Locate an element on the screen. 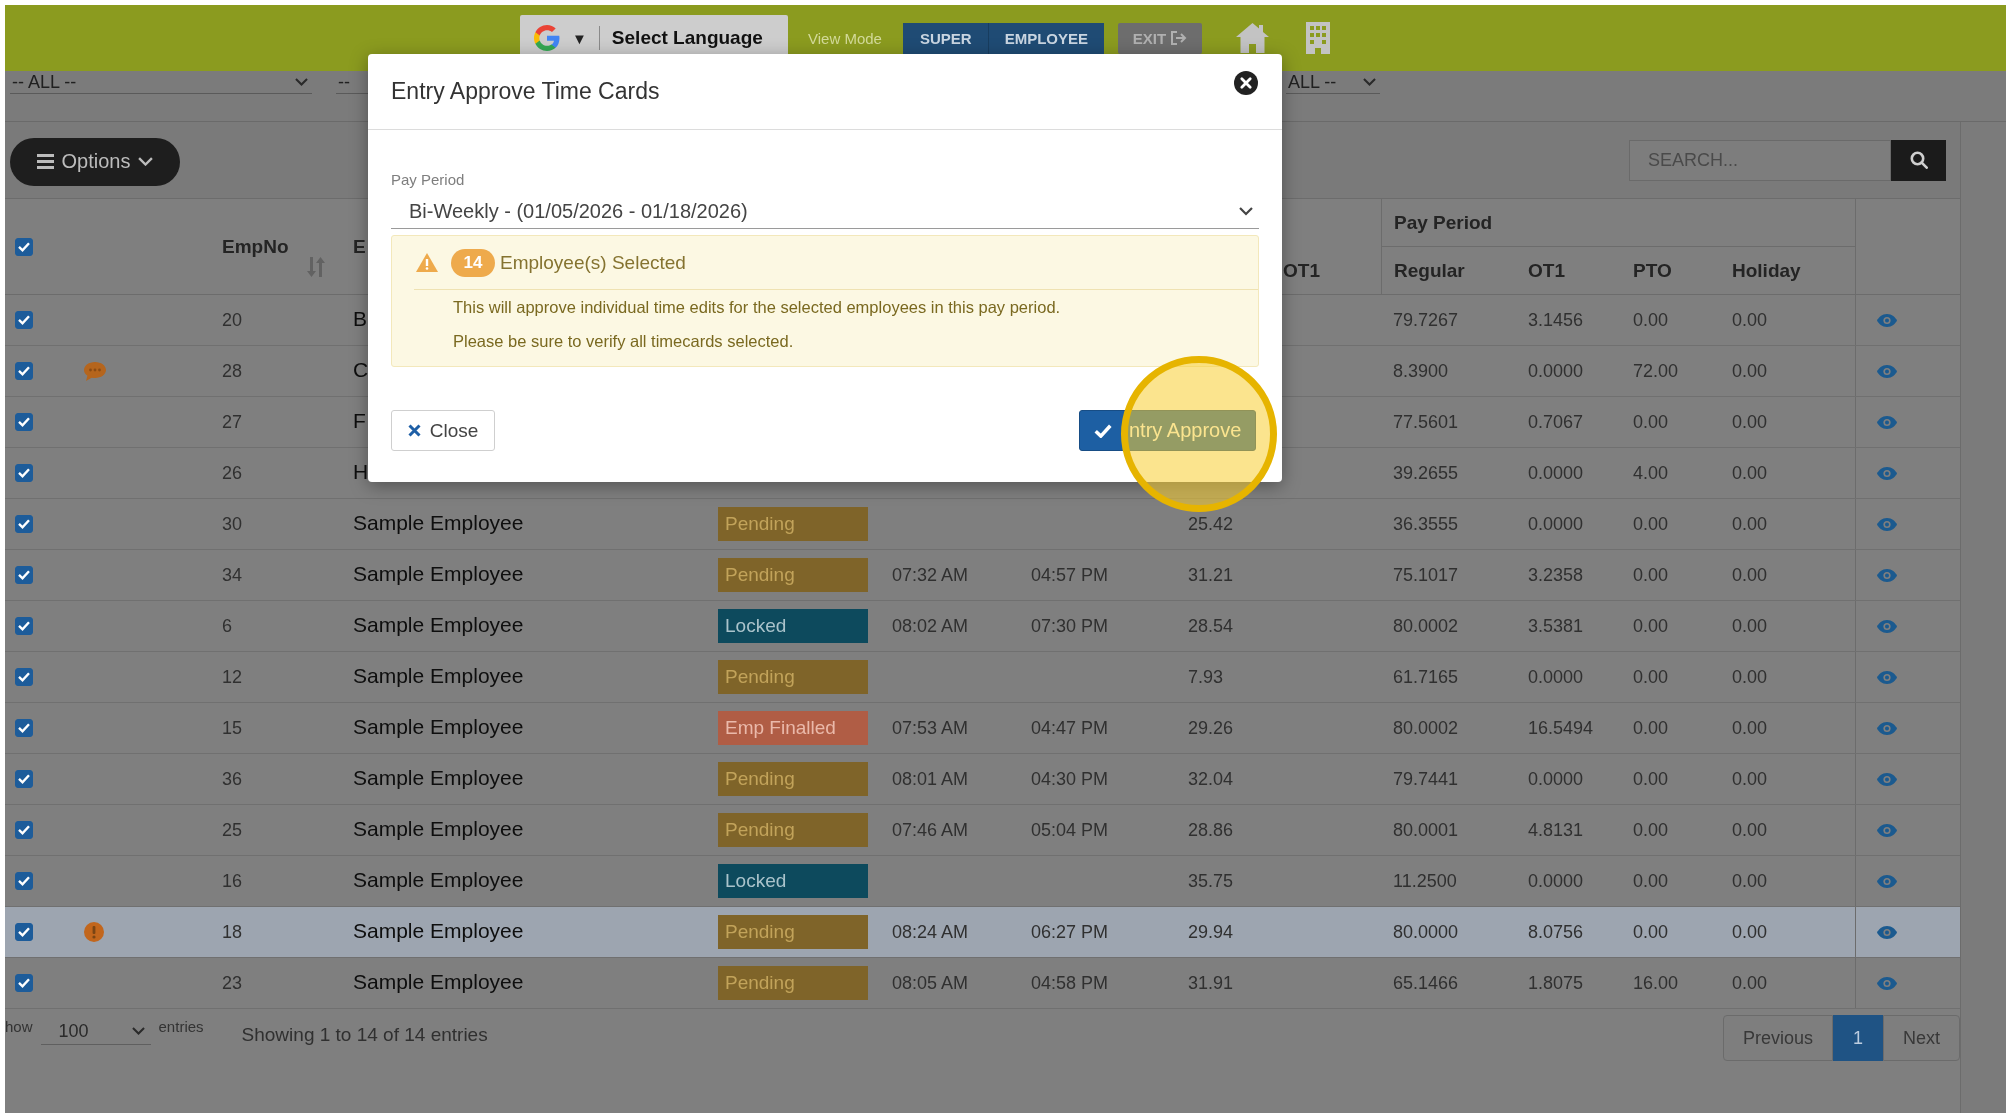 The height and width of the screenshot is (1117, 2010). table-cell: 08:02 AM is located at coordinates (930, 626).